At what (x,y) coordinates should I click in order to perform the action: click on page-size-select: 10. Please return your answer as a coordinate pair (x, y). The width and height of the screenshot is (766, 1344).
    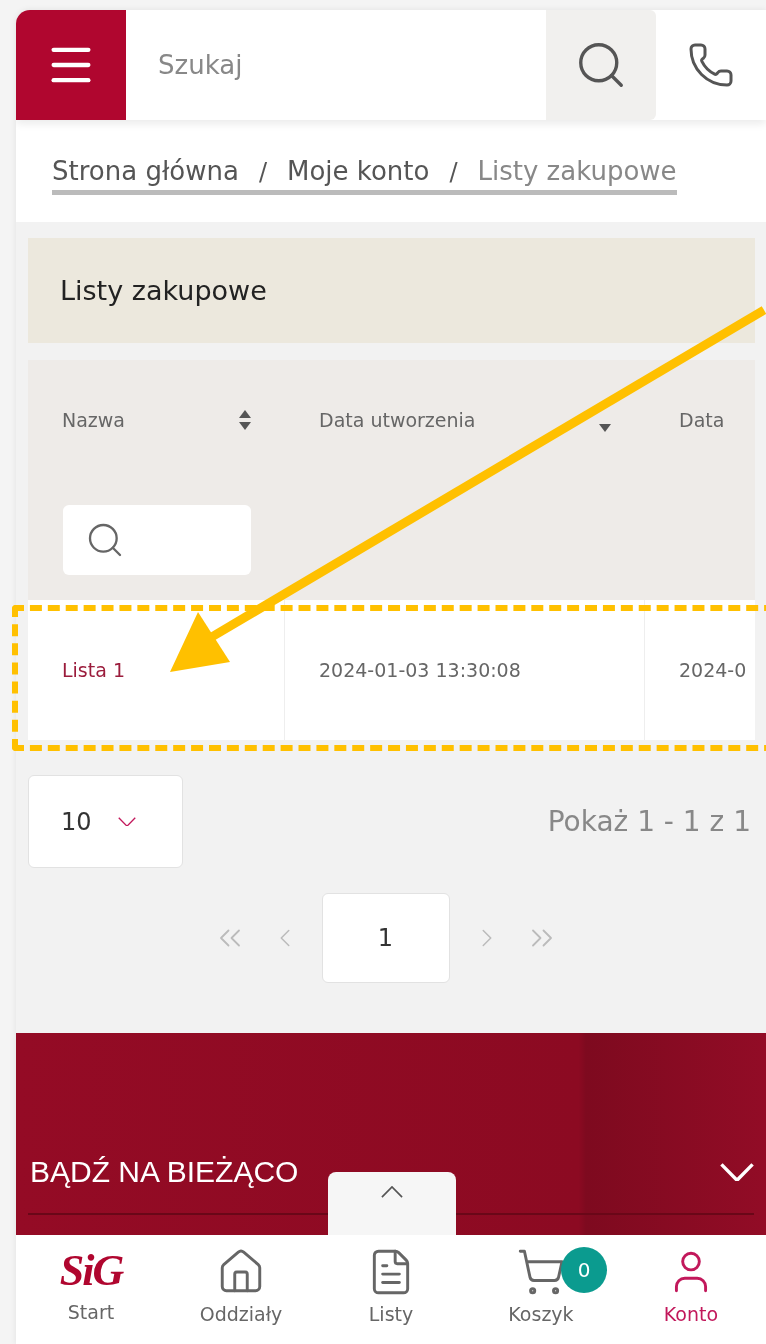
    Looking at the image, I should click on (105, 821).